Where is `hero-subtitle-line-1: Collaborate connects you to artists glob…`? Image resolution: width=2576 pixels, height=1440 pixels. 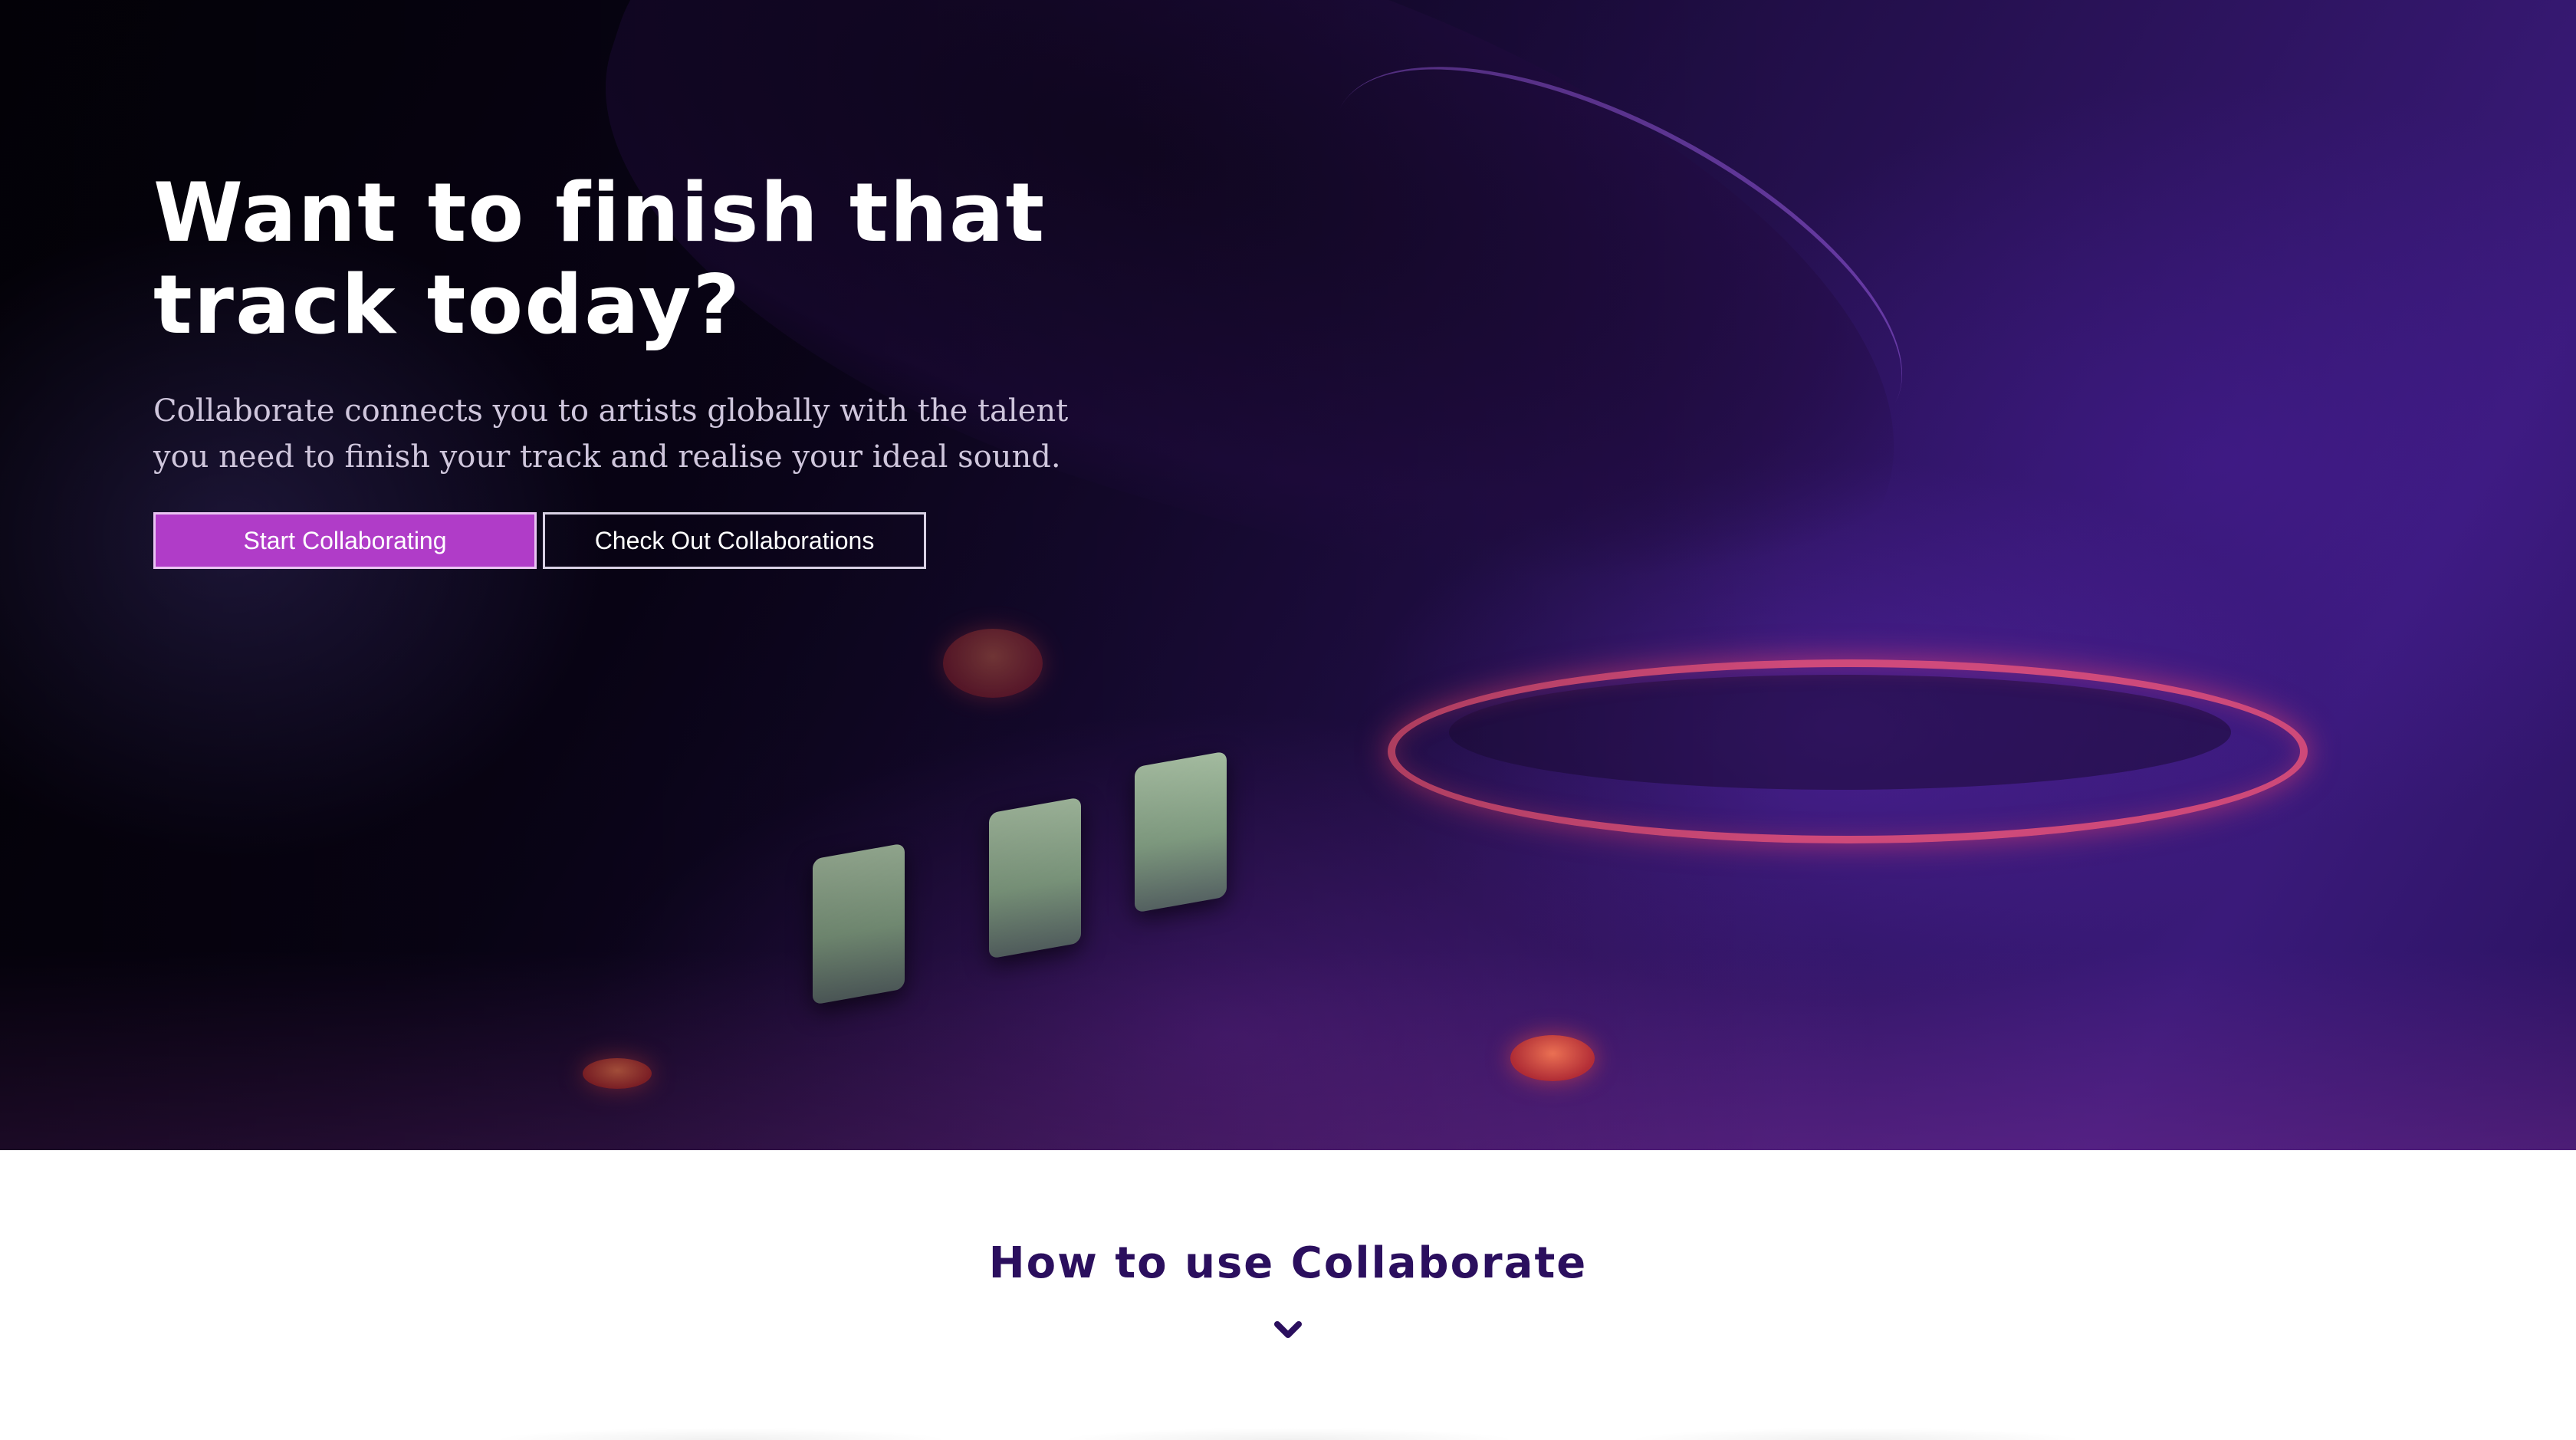
hero-subtitle-line-1: Collaborate connects you to artists glob… is located at coordinates (611, 411).